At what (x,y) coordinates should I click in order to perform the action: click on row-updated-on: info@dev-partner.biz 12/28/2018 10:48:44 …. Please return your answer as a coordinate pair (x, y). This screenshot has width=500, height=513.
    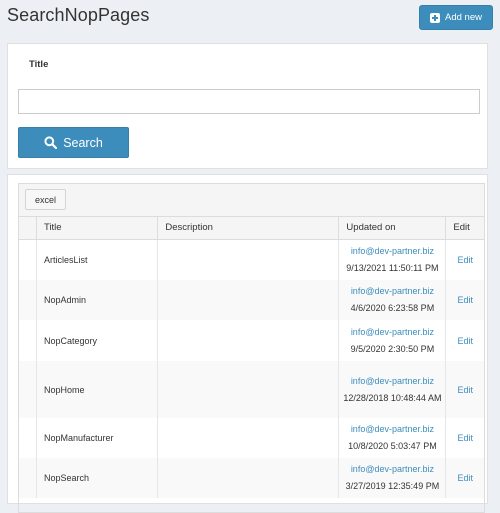
    Looking at the image, I should click on (392, 389).